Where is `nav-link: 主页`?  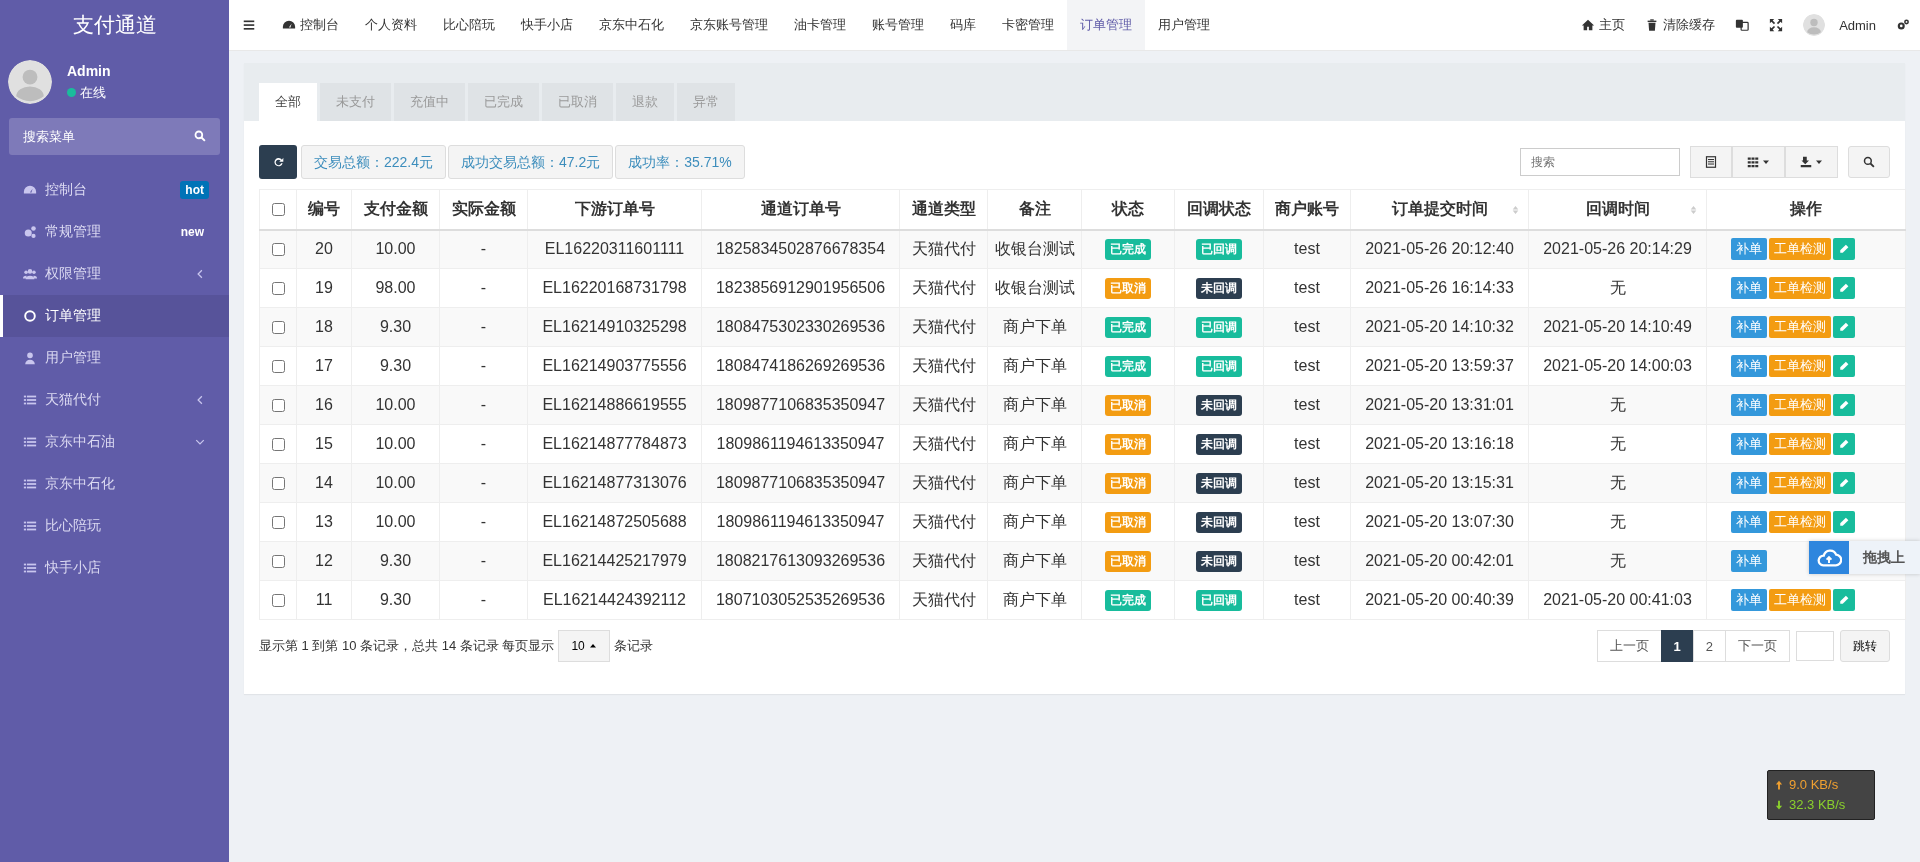 nav-link: 主页 is located at coordinates (1603, 25).